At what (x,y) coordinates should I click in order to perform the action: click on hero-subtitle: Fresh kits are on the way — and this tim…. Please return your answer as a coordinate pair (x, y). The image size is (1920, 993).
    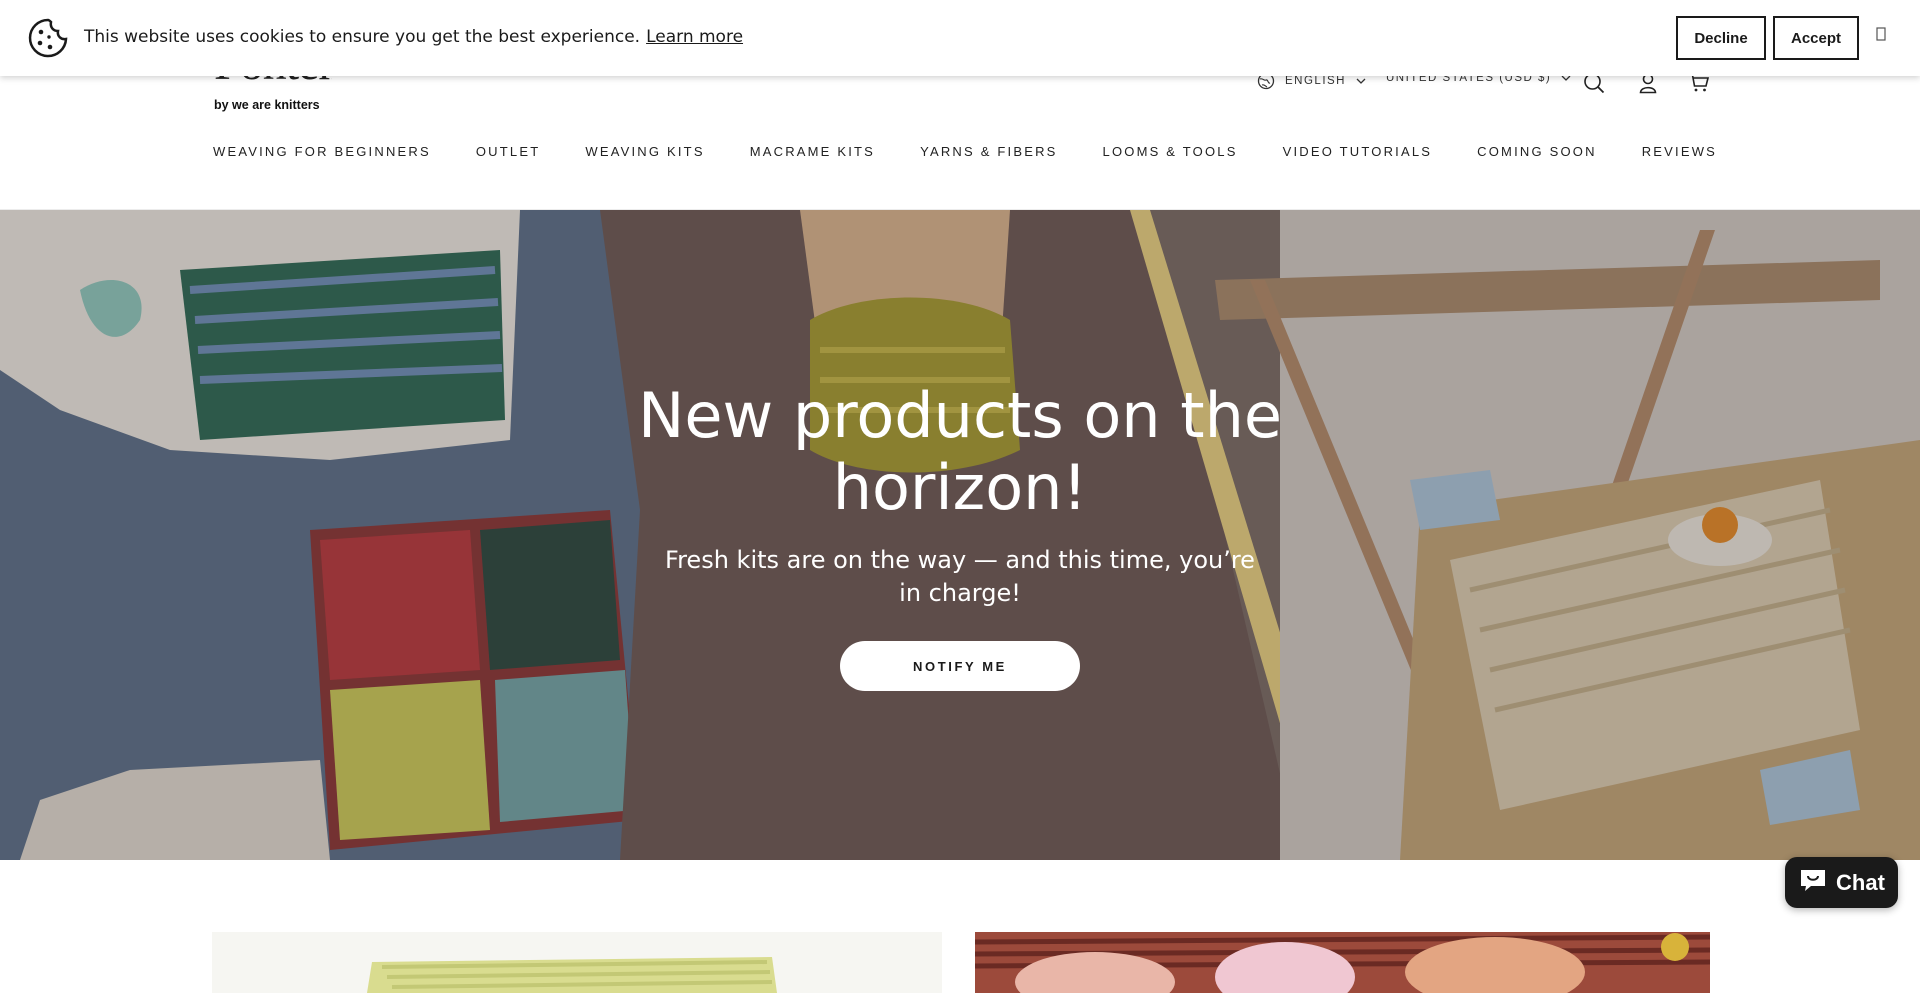
    Looking at the image, I should click on (960, 576).